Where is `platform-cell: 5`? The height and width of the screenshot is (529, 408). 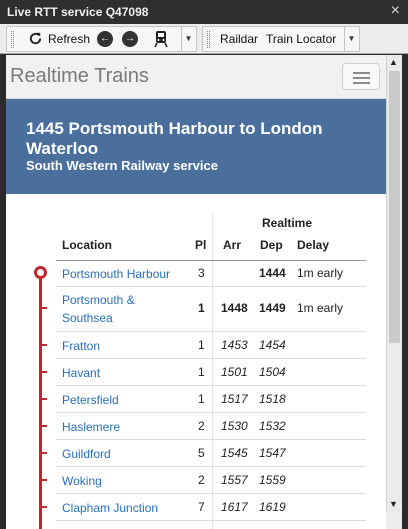
platform-cell: 5 is located at coordinates (201, 453).